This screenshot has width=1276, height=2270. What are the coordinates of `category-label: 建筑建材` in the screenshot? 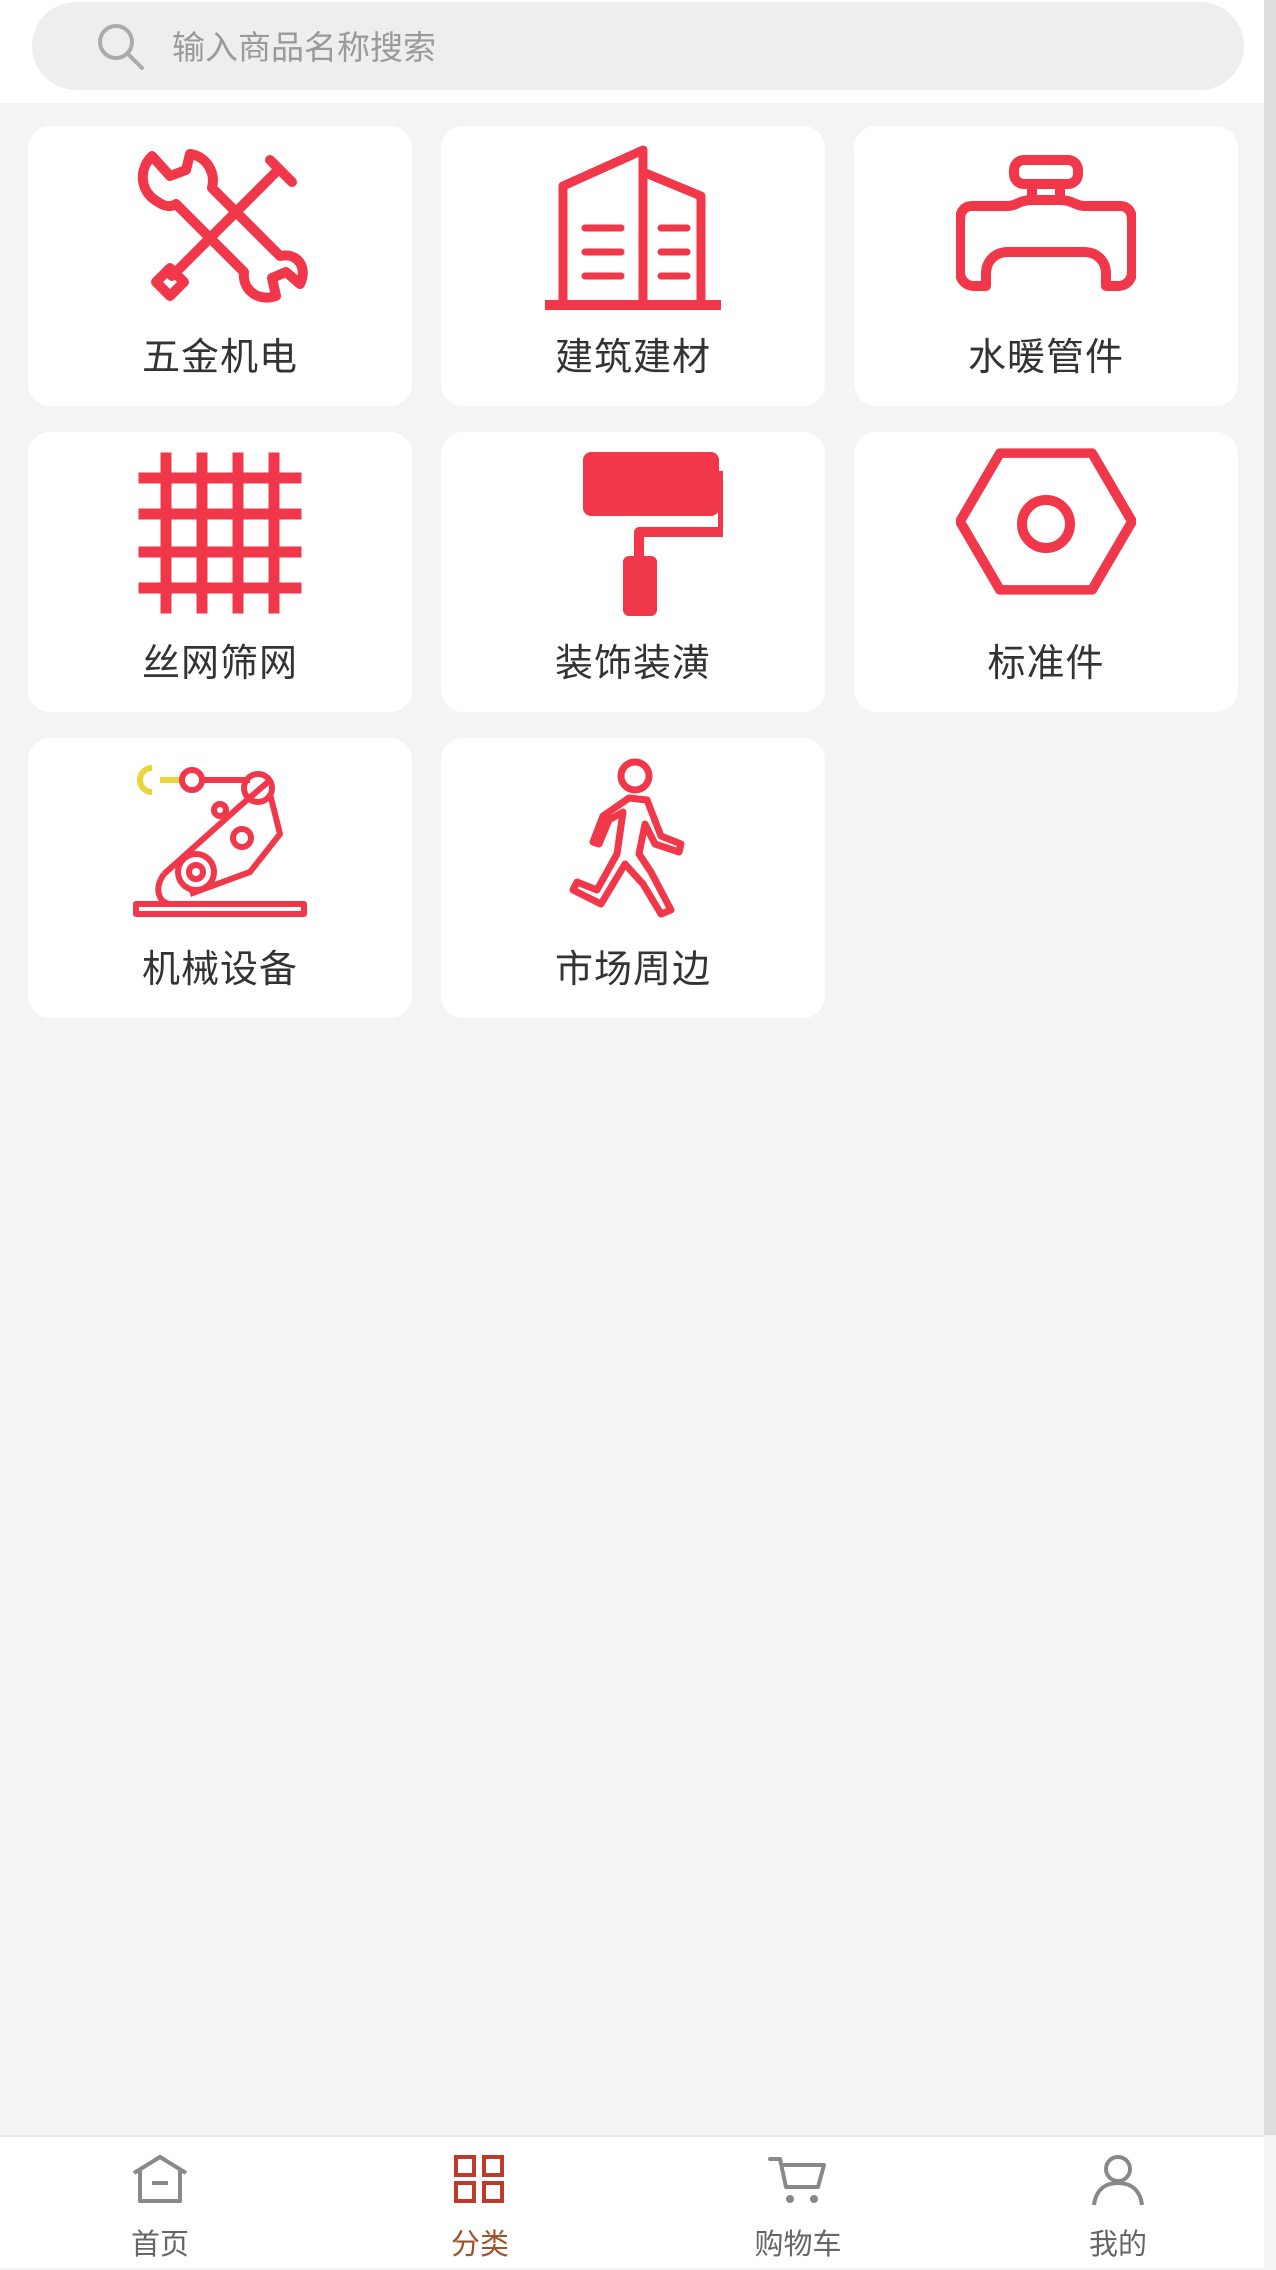 It's located at (632, 357).